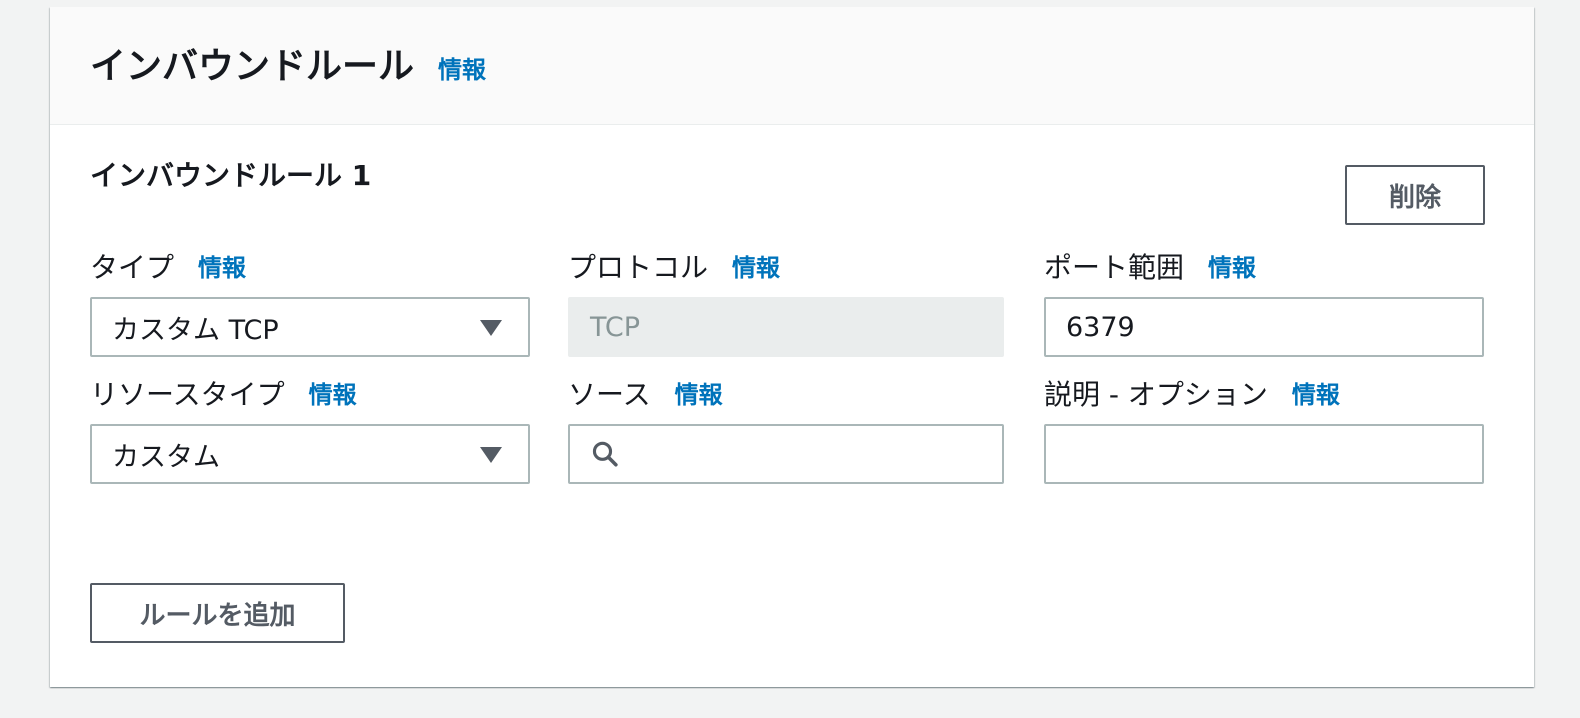 This screenshot has width=1580, height=718. I want to click on protocol-input: TCP, so click(786, 327).